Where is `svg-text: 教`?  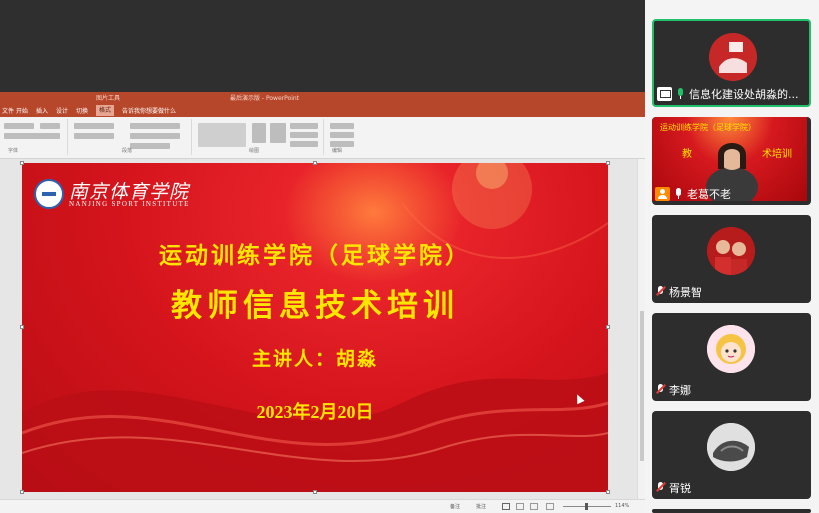
svg-text: 教 is located at coordinates (687, 153).